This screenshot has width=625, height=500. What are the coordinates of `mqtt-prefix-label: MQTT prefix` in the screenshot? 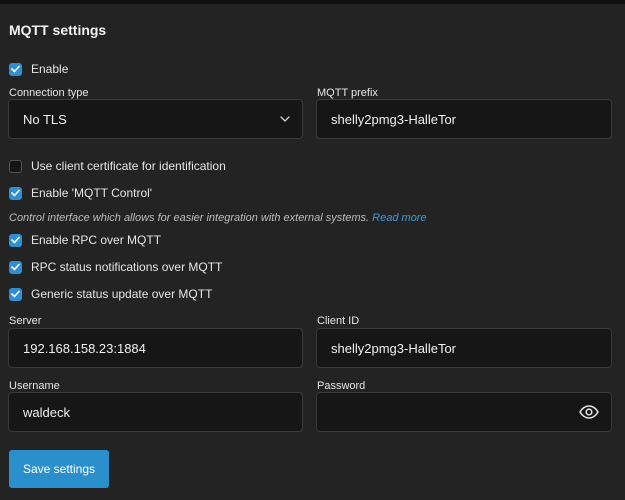 It's located at (347, 93).